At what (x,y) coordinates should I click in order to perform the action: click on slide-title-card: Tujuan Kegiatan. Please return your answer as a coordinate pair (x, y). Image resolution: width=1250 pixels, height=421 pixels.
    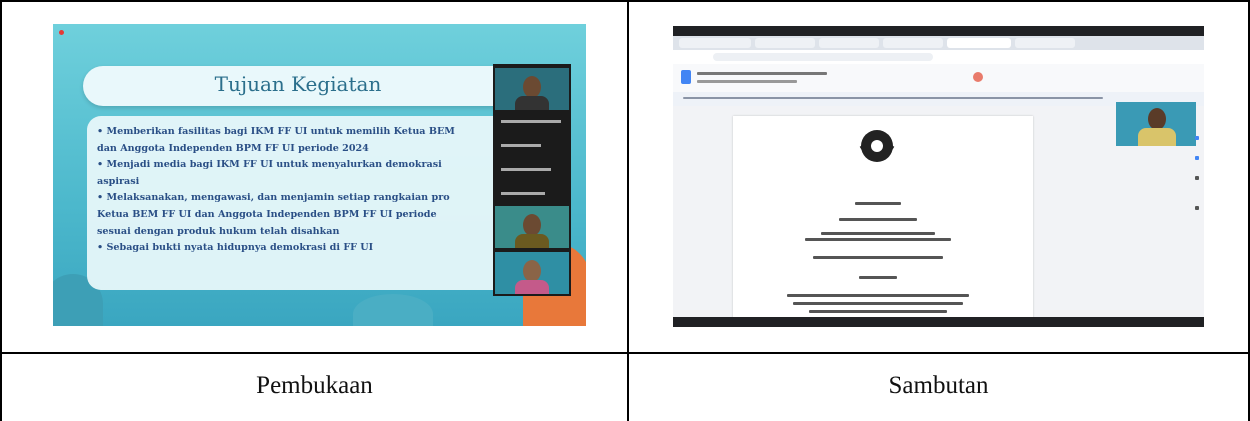
    Looking at the image, I should click on (298, 86).